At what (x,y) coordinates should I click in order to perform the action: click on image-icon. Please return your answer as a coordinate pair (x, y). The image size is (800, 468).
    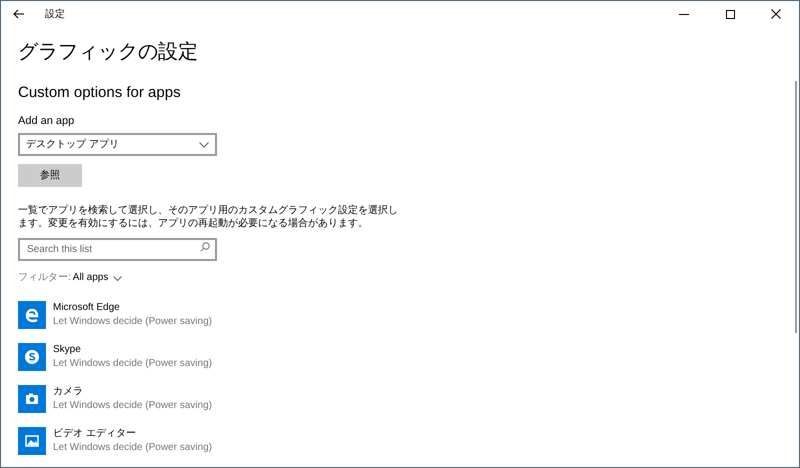
    Looking at the image, I should click on (32, 441).